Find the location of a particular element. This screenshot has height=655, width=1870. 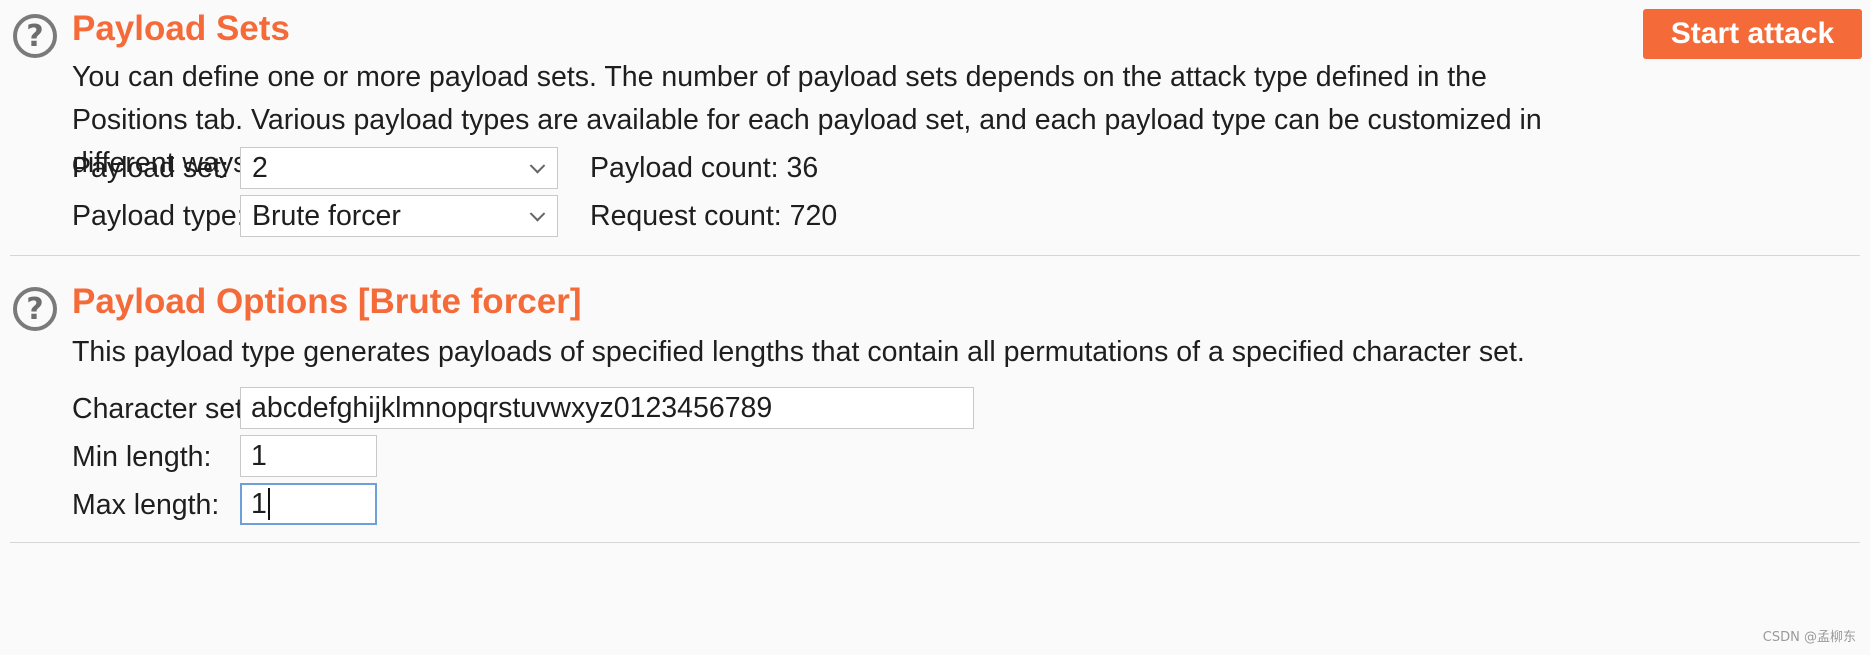

min-length-value: 1 is located at coordinates (259, 455).